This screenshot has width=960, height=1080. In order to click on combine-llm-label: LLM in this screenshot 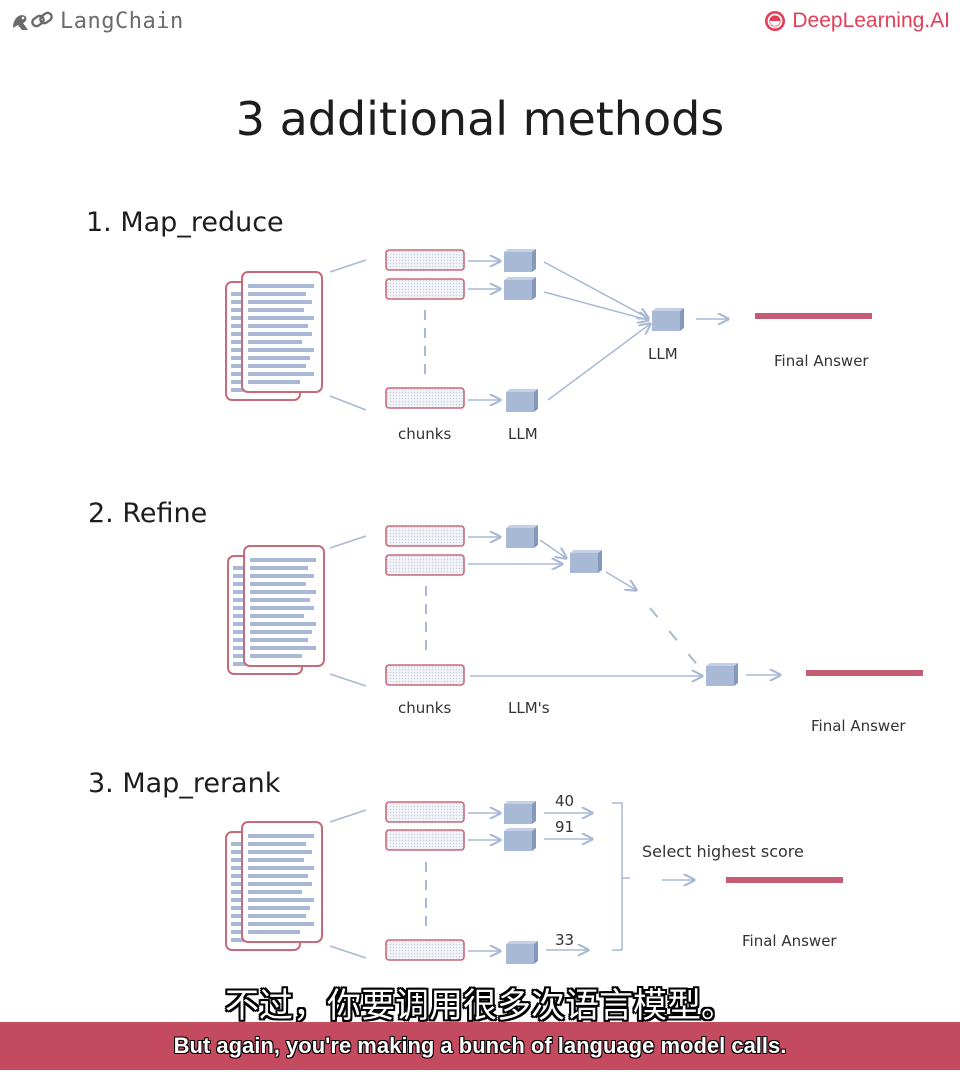, I will do `click(663, 354)`.